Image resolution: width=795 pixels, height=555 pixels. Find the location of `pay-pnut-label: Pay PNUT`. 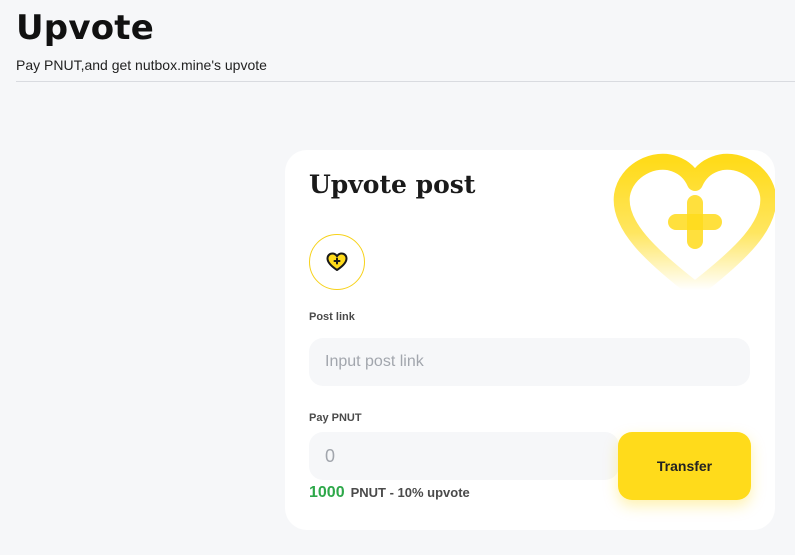

pay-pnut-label: Pay PNUT is located at coordinates (335, 418).